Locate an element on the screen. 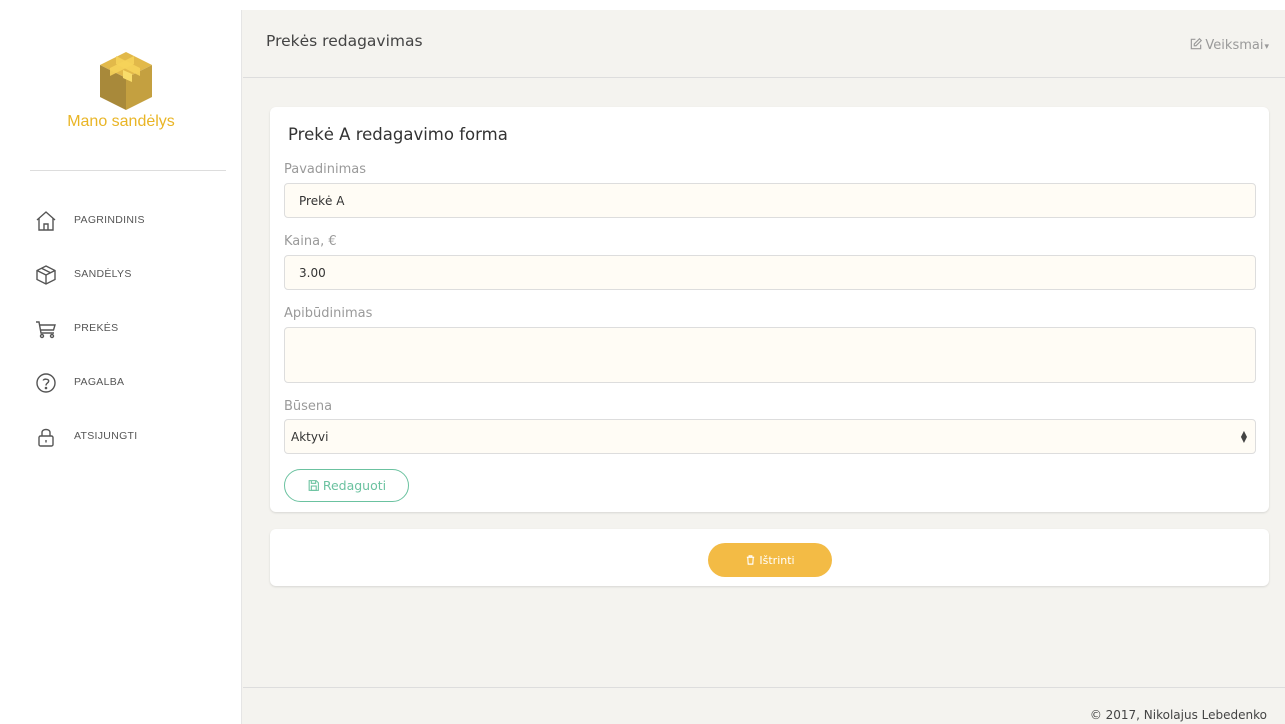  top-strip is located at coordinates (642, 5).